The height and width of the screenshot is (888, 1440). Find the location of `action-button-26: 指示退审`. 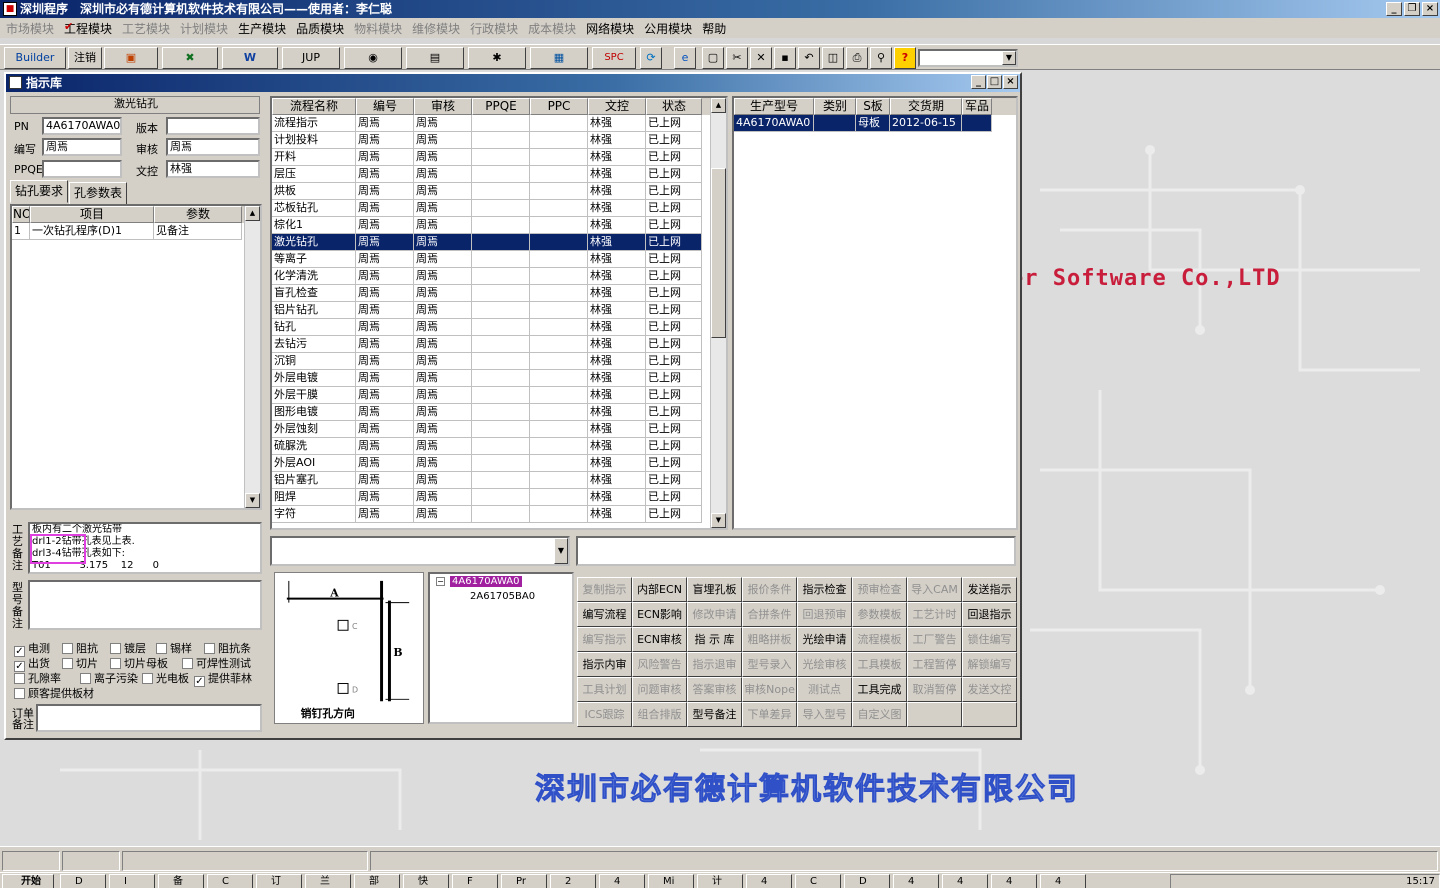

action-button-26: 指示退审 is located at coordinates (714, 664).